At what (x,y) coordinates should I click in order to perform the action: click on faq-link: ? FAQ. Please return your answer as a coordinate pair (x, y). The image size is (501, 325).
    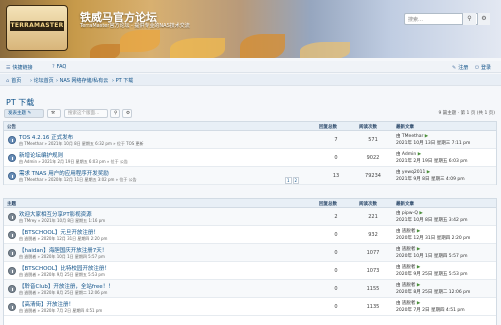
    Looking at the image, I should click on (59, 67).